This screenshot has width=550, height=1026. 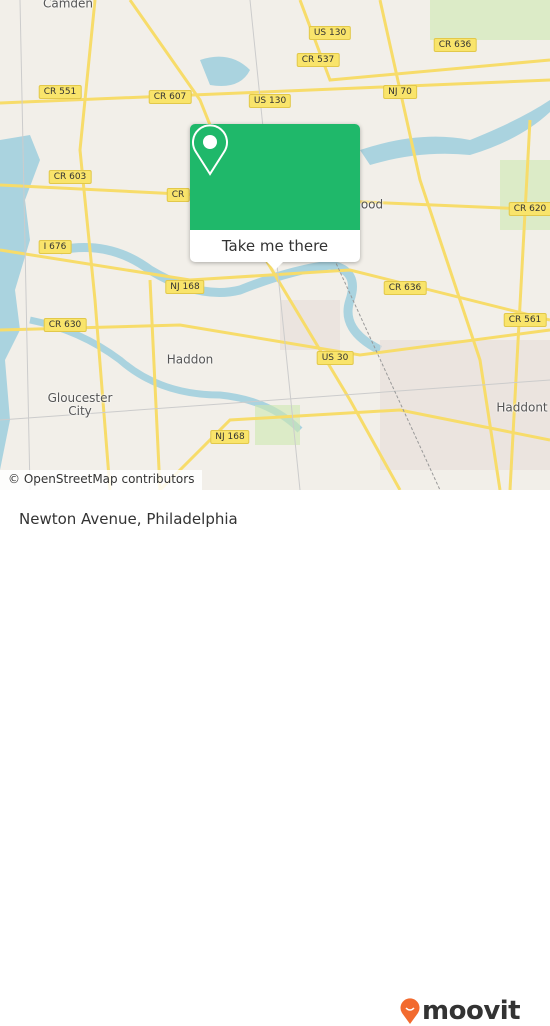 What do you see at coordinates (318, 60) in the screenshot?
I see `route-shield: CR 537` at bounding box center [318, 60].